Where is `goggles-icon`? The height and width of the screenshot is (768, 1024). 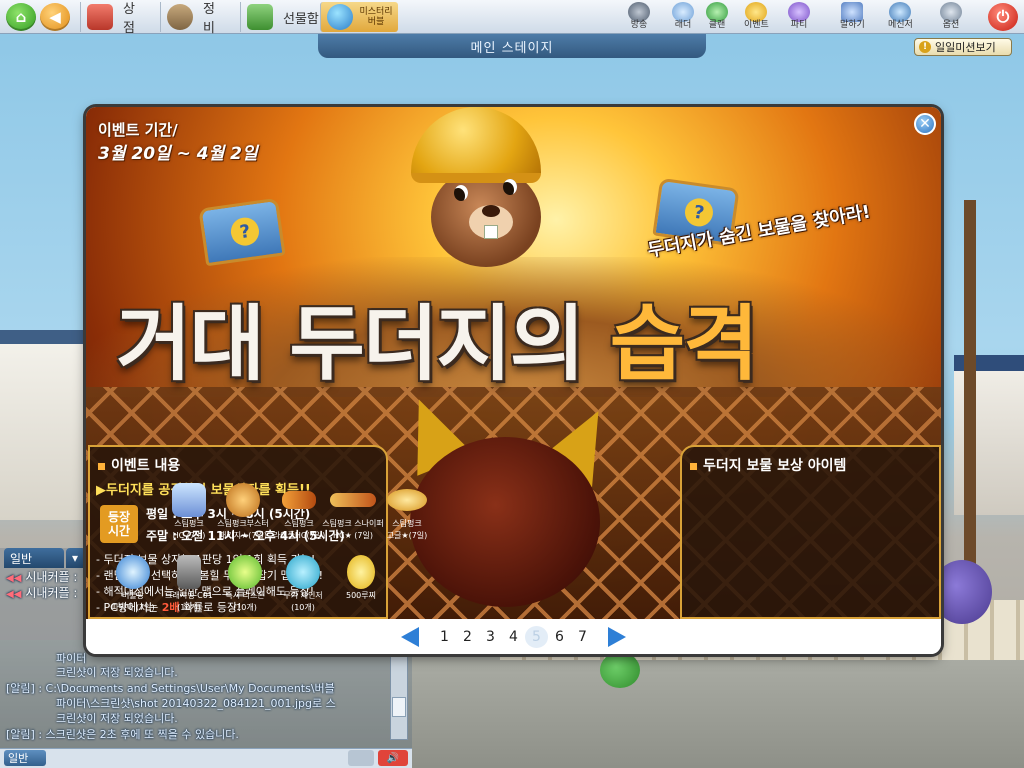 goggles-icon is located at coordinates (407, 500).